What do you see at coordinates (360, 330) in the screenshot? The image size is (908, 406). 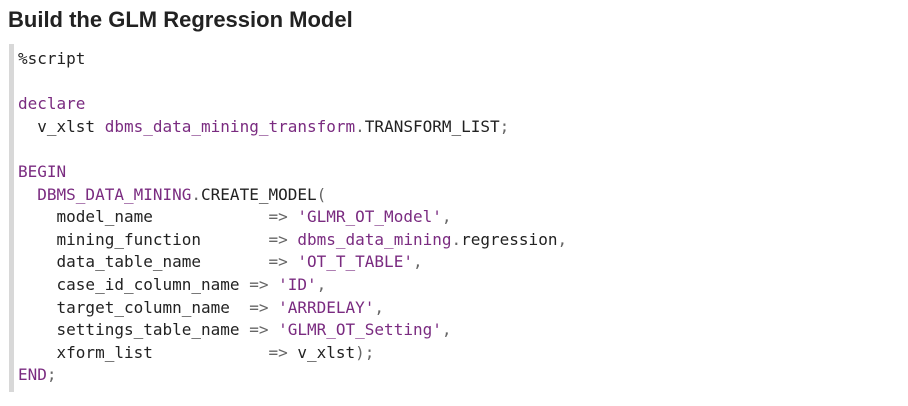 I see `string-literal: 'GLMR_OT_Setting'` at bounding box center [360, 330].